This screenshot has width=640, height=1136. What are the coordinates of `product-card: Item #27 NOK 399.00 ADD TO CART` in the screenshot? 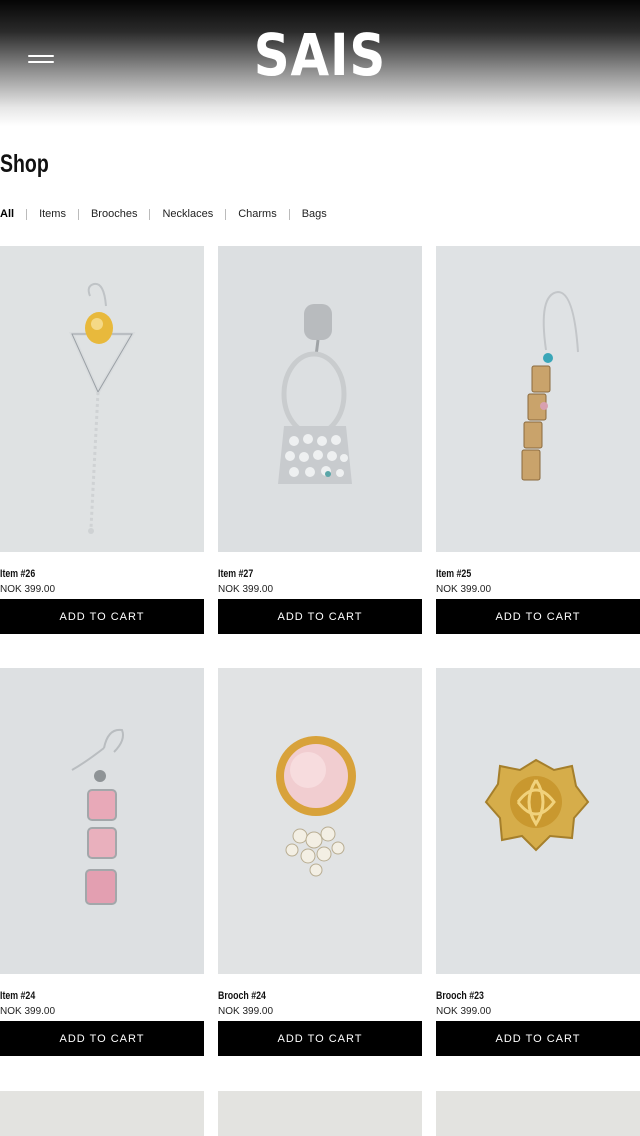 It's located at (320, 440).